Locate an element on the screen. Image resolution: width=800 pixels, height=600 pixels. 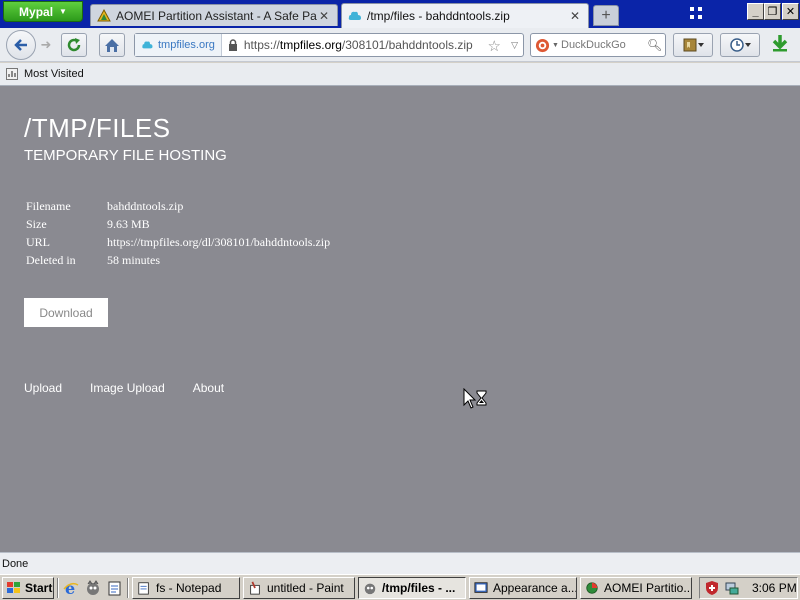
search-engine-selector: ▼ is located at coordinates (546, 45).